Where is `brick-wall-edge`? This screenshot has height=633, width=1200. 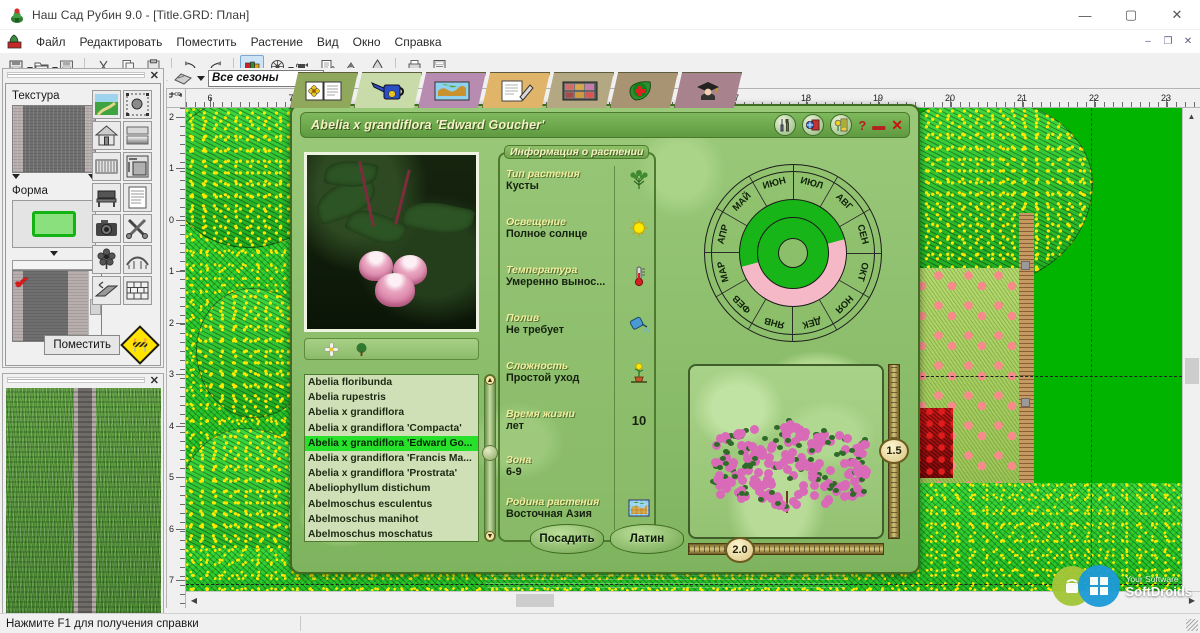
brick-wall-edge is located at coordinates (1026, 348).